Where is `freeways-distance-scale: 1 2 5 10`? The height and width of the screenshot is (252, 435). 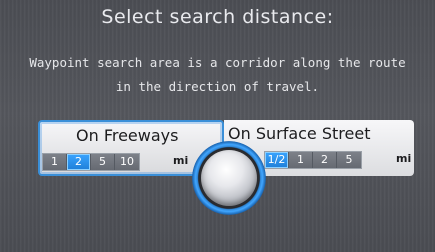
freeways-distance-scale: 1 2 5 10 is located at coordinates (91, 162).